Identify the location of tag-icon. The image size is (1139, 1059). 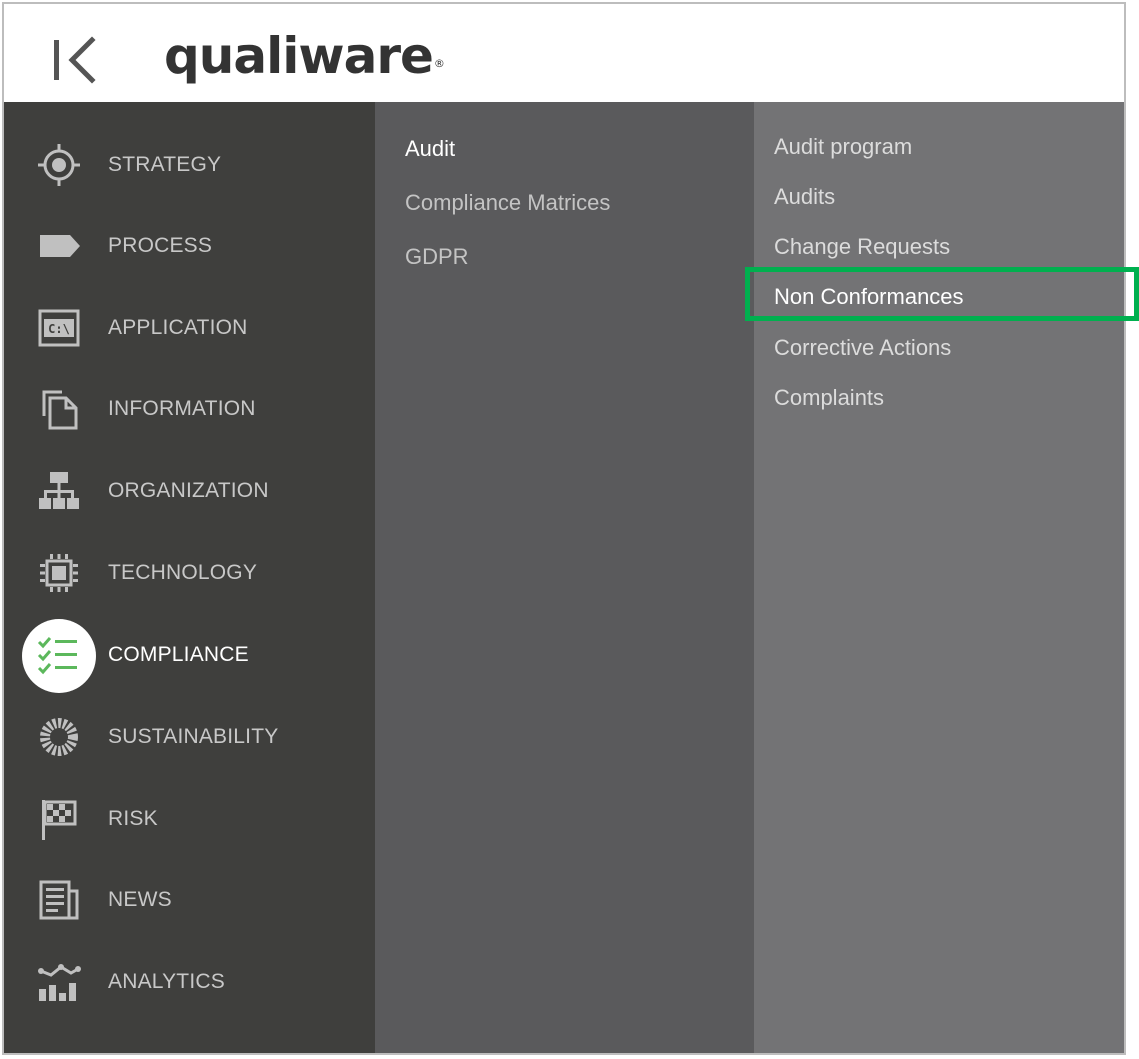
(59, 246).